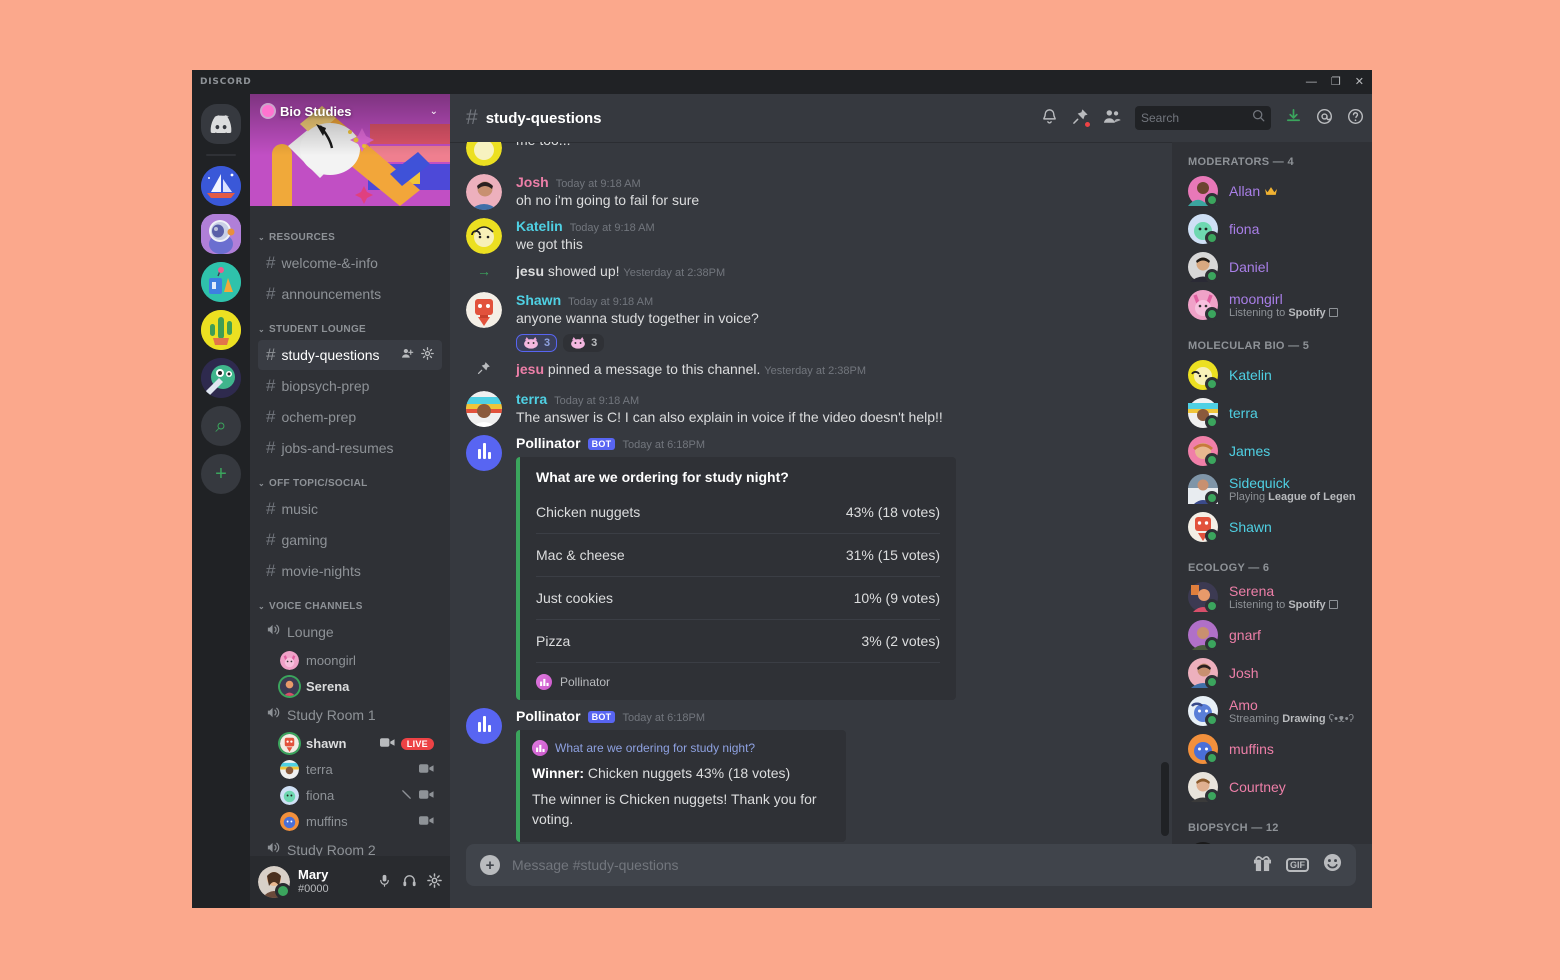 This screenshot has width=1560, height=980. Describe the element at coordinates (1297, 865) in the screenshot. I see `gif-picker-button: GIF` at that location.